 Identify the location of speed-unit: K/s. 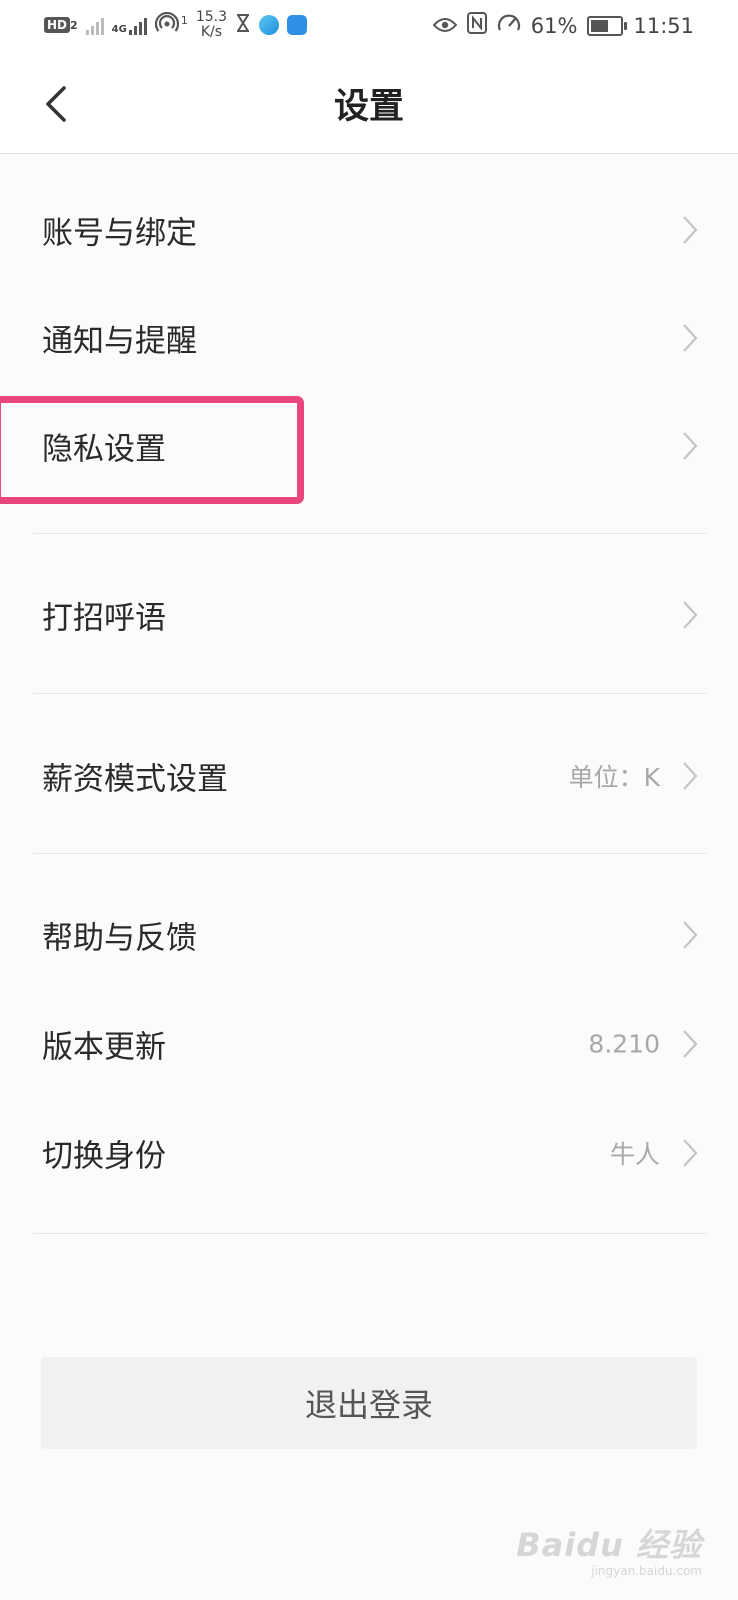
(211, 32).